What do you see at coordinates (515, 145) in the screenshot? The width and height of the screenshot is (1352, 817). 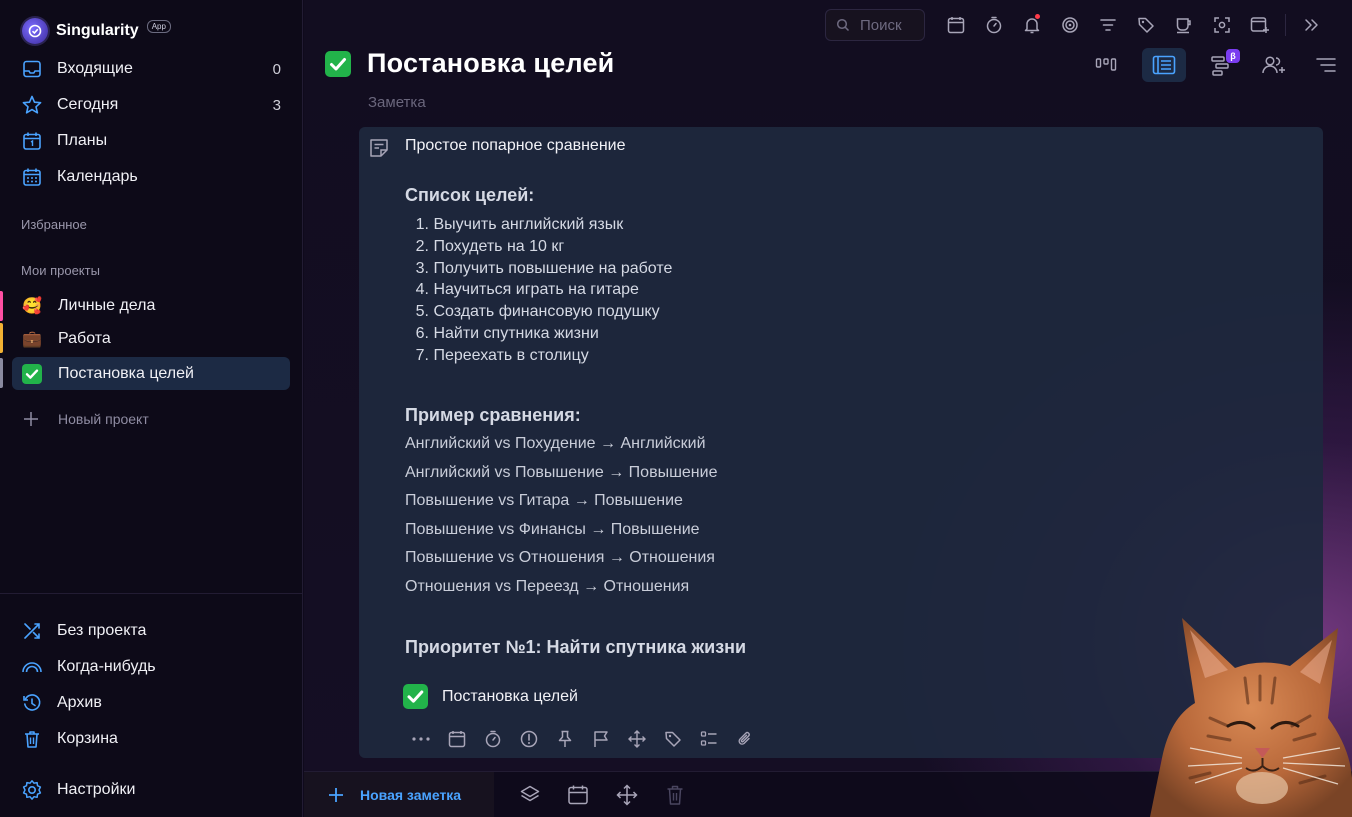 I see `note-header: Простое попарное сравнение` at bounding box center [515, 145].